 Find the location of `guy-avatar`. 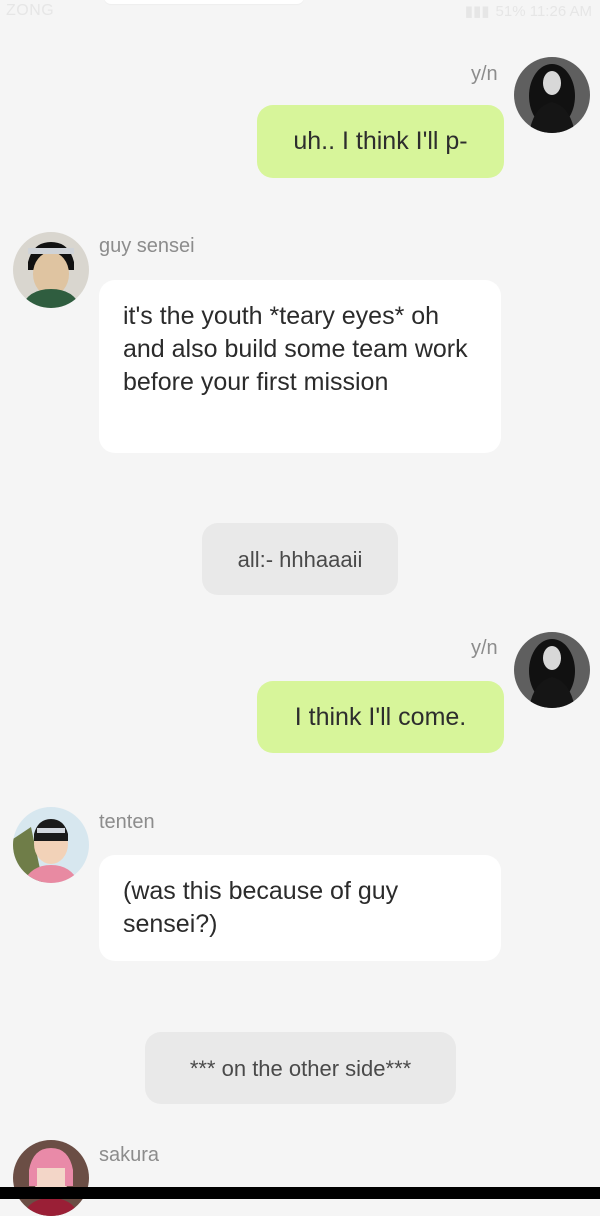

guy-avatar is located at coordinates (51, 270).